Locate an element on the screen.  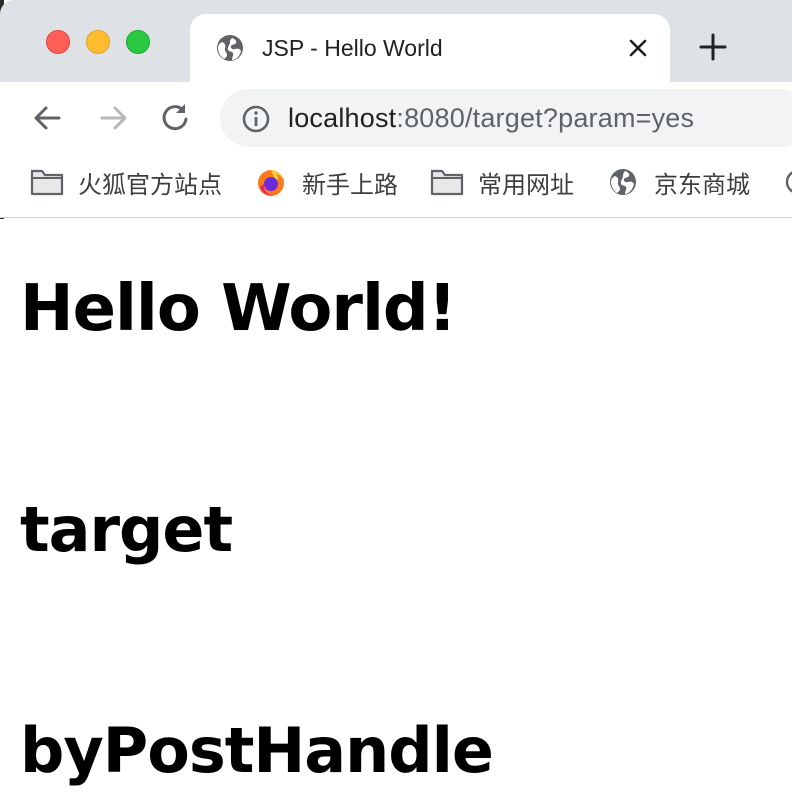
close-icon is located at coordinates (638, 48).